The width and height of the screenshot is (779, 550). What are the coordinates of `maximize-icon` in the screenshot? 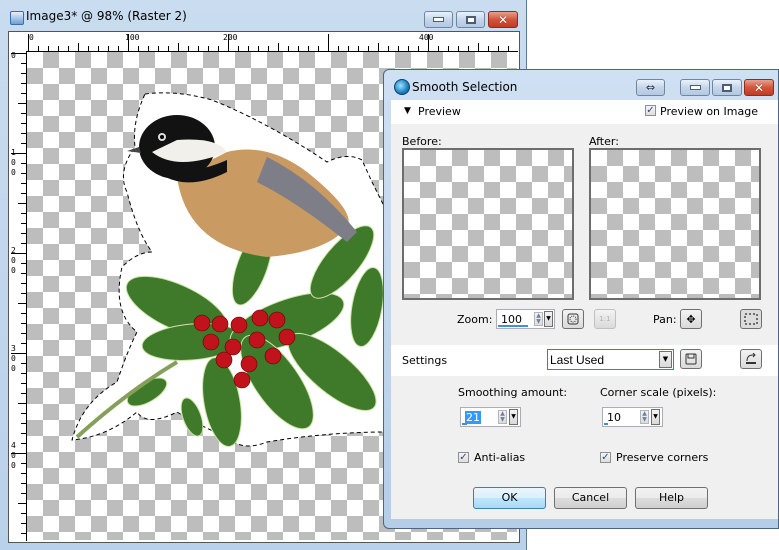 It's located at (727, 87).